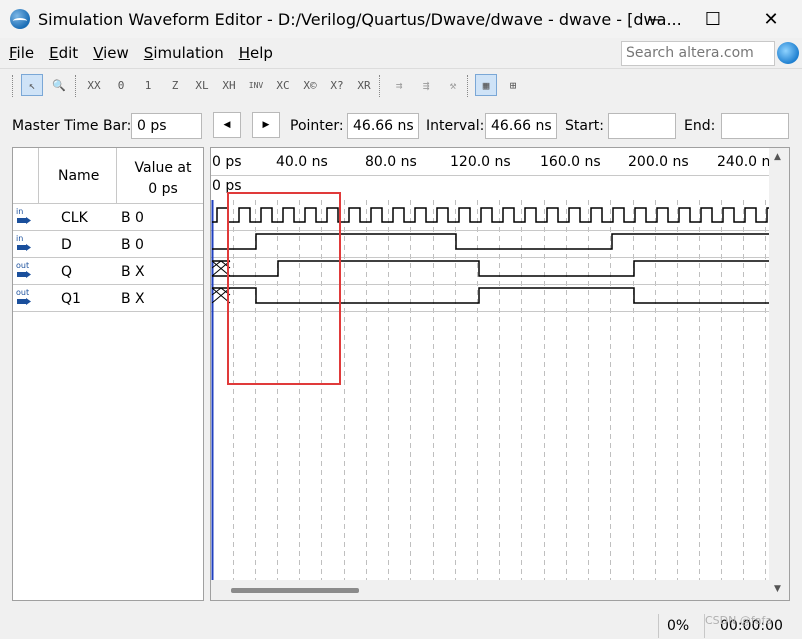  Describe the element at coordinates (283, 85) in the screenshot. I see `count-value-icon: XC` at that location.